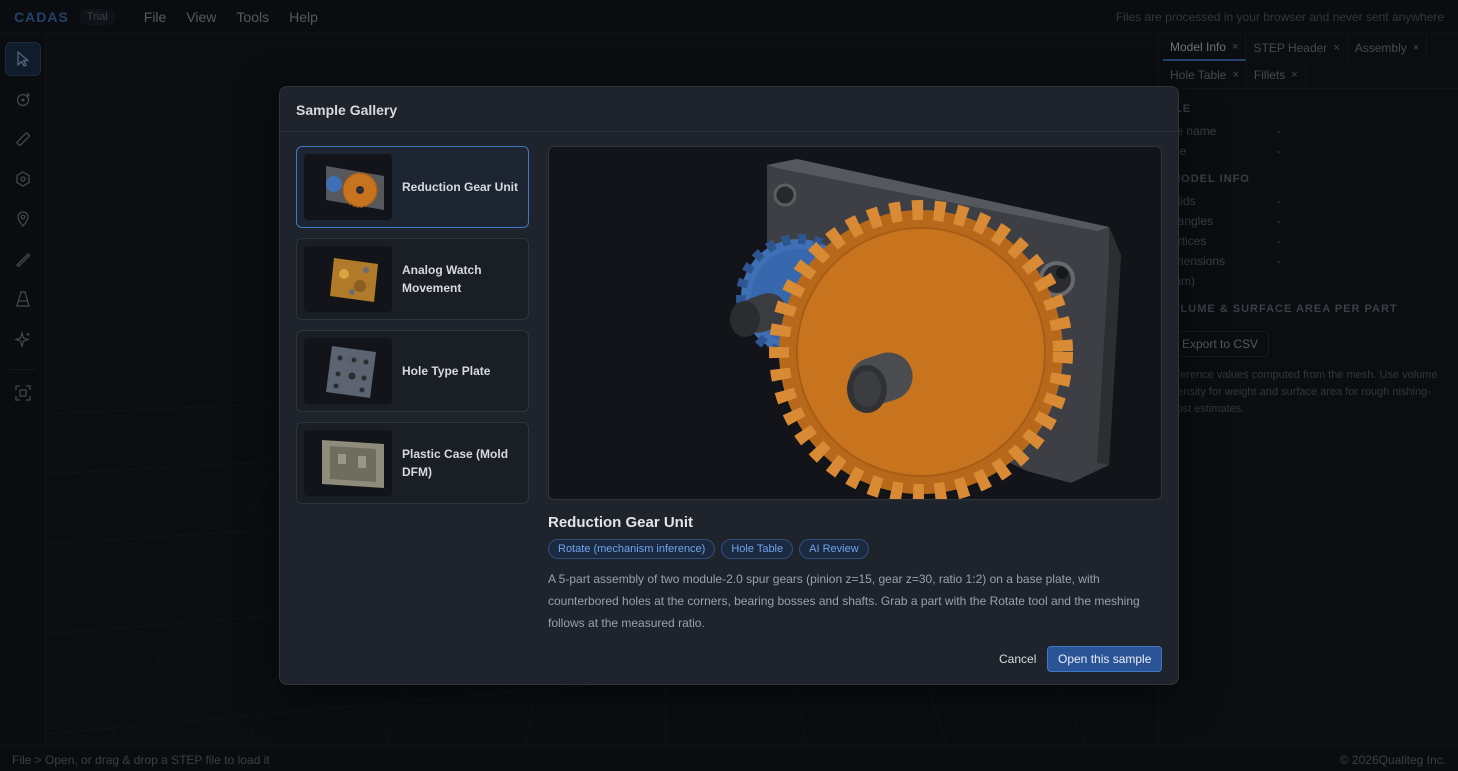 The width and height of the screenshot is (1458, 771). I want to click on dialog-title: Sample Gallery, so click(729, 109).